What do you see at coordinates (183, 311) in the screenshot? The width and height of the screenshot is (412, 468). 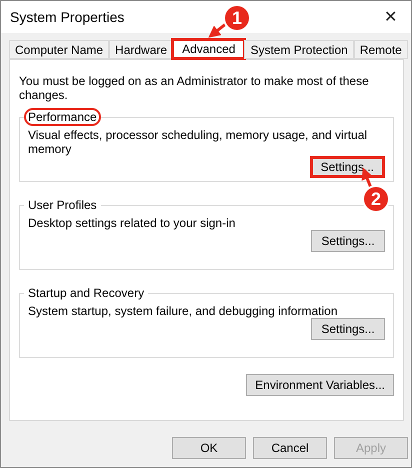 I see `group-description: System startup, system failure, and debugging information` at bounding box center [183, 311].